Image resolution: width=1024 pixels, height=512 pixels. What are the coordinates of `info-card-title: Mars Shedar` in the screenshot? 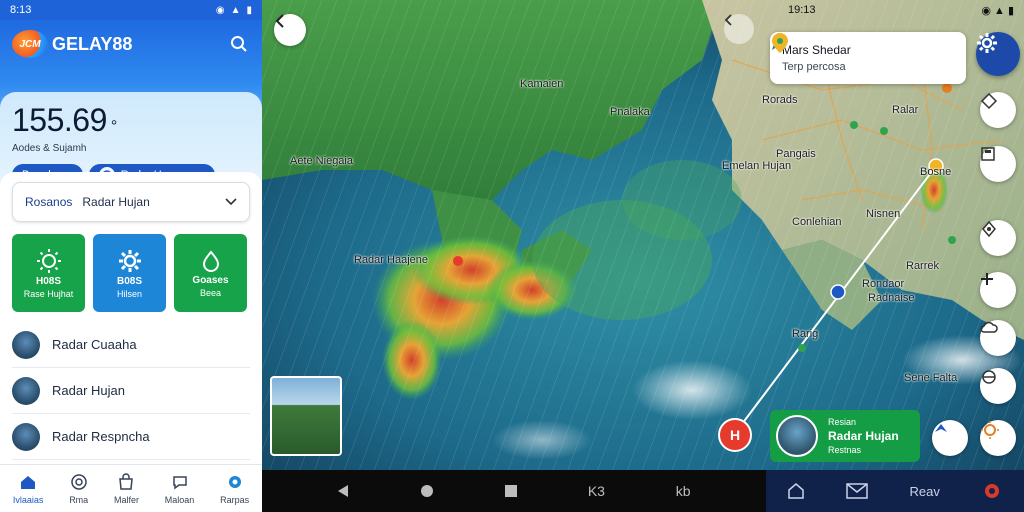 It's located at (816, 50).